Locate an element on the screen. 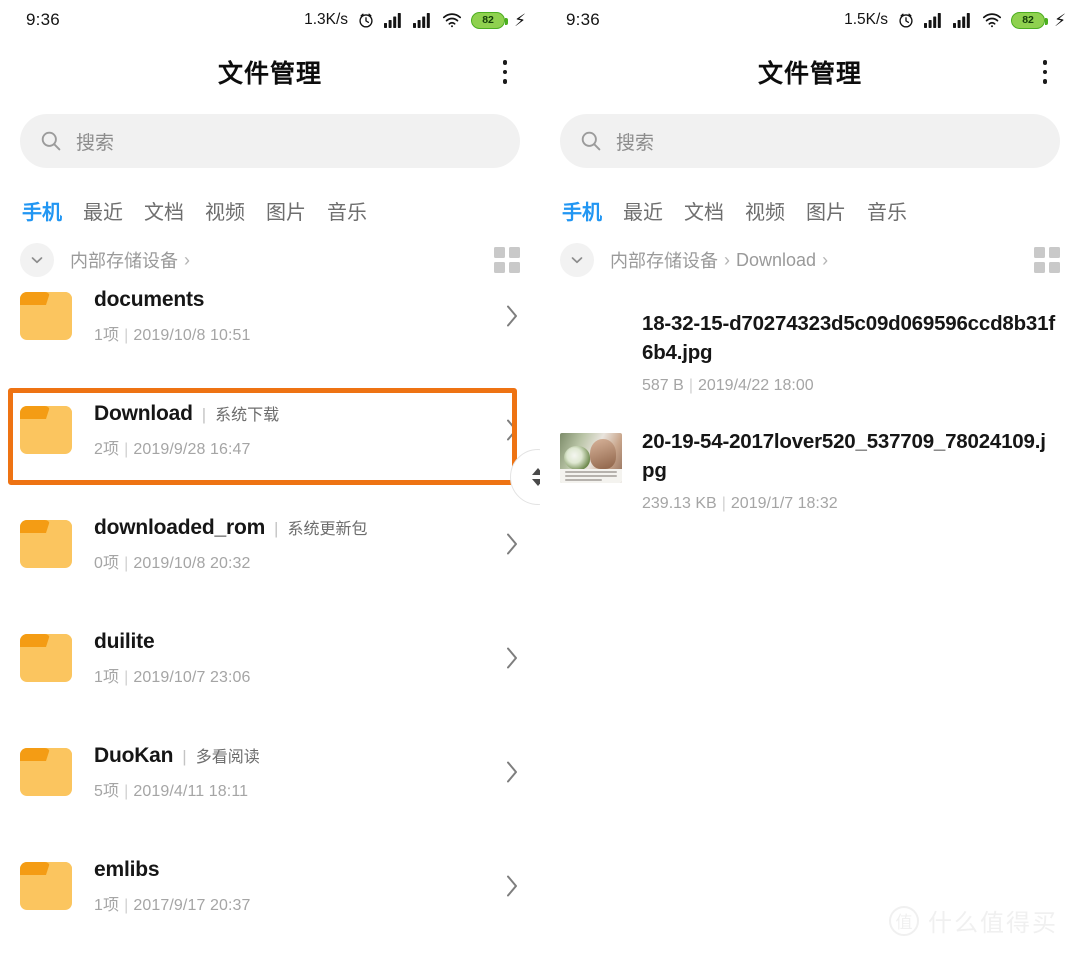 The height and width of the screenshot is (960, 1080). list-item: emlibs 1项 | 2017/9/17 20:37 is located at coordinates (270, 886).